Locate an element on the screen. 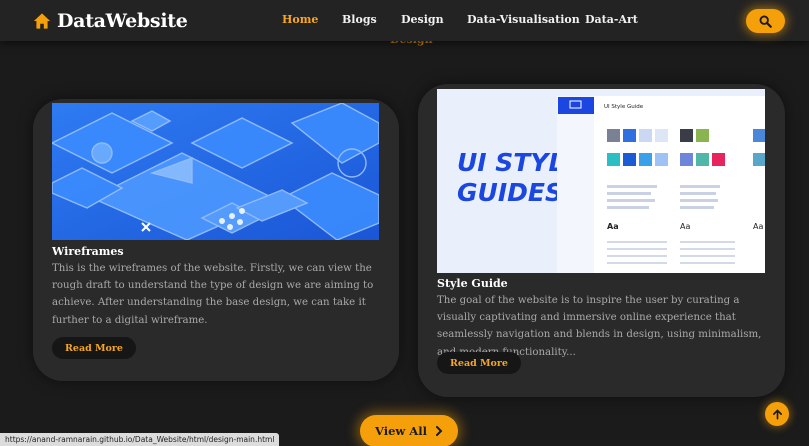 The image size is (809, 446). view-all-button: View All is located at coordinates (409, 430).